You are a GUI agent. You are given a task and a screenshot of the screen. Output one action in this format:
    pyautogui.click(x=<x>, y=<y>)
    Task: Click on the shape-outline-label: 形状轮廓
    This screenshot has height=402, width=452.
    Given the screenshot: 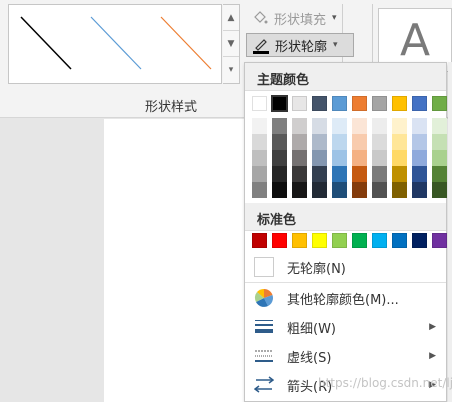 What is the action you would take?
    pyautogui.click(x=301, y=47)
    